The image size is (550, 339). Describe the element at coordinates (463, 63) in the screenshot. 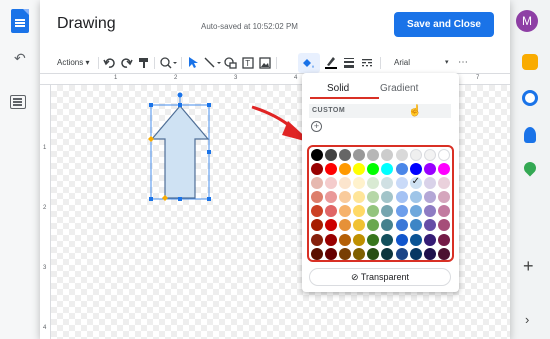

I see `more-options-icon: ⋯` at that location.